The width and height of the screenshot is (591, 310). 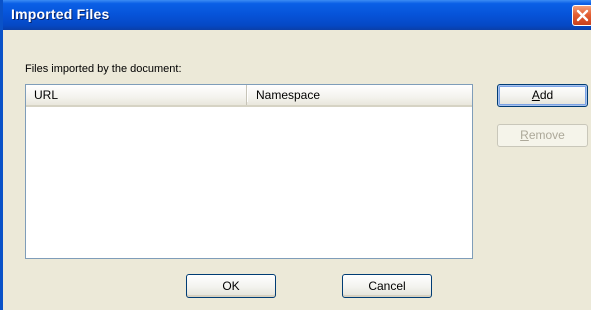 What do you see at coordinates (137, 95) in the screenshot?
I see `column-header-url: URL` at bounding box center [137, 95].